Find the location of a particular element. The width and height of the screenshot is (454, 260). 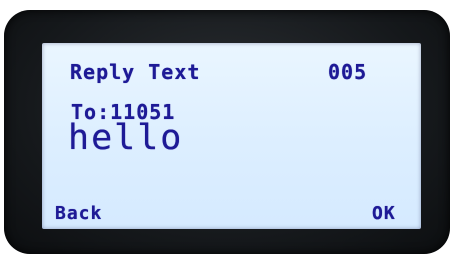

message-counter: 005 is located at coordinates (348, 72).